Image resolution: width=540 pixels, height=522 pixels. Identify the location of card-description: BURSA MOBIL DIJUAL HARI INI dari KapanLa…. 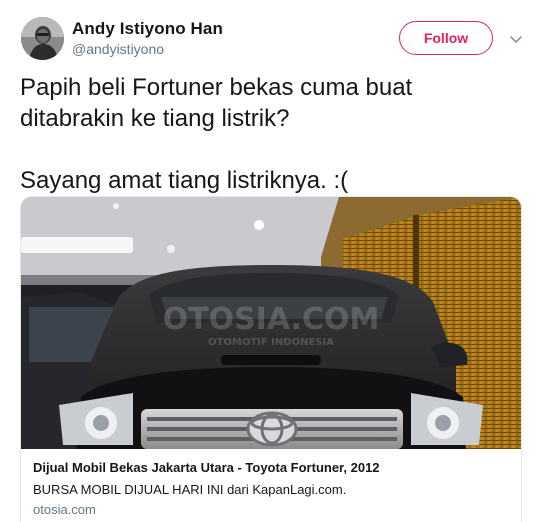
(190, 489).